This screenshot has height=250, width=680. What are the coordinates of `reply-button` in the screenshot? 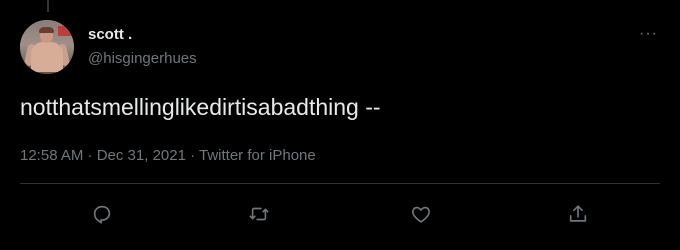 It's located at (102, 214).